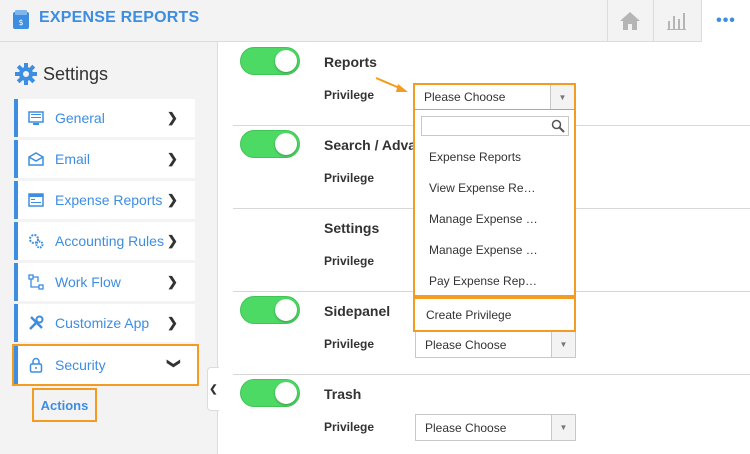  I want to click on trash-toggle, so click(270, 393).